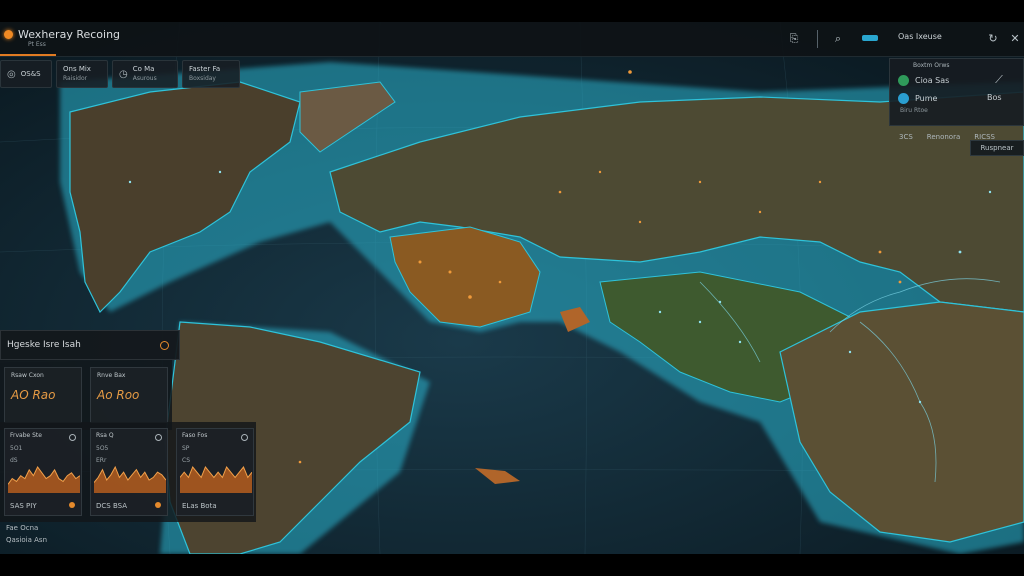 The width and height of the screenshot is (1024, 576). I want to click on mini-number: 5O5, so click(102, 448).